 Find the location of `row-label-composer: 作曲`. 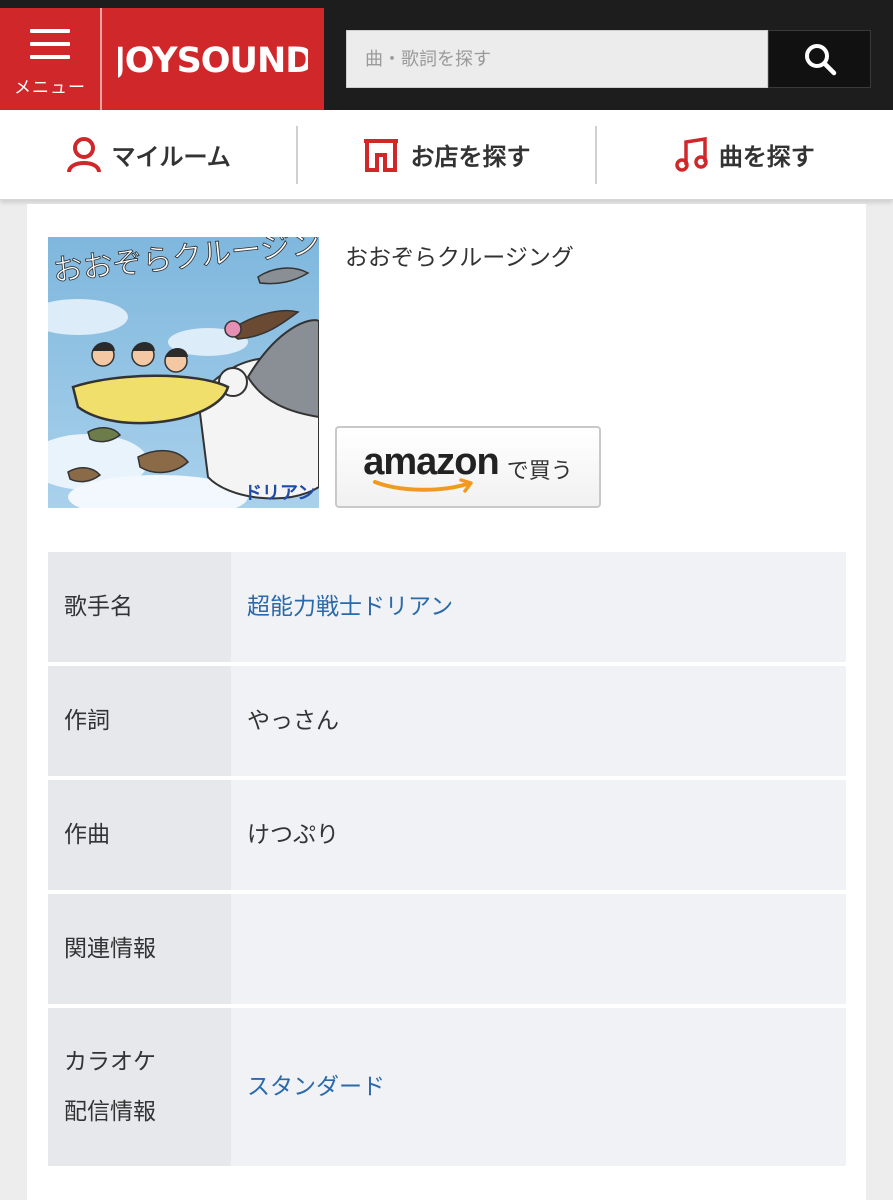

row-label-composer: 作曲 is located at coordinates (139, 835).